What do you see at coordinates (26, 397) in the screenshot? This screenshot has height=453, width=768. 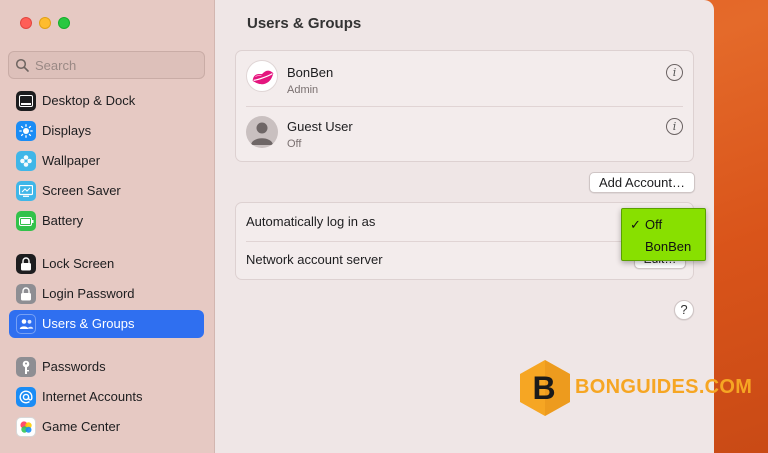 I see `internet-accounts-icon` at bounding box center [26, 397].